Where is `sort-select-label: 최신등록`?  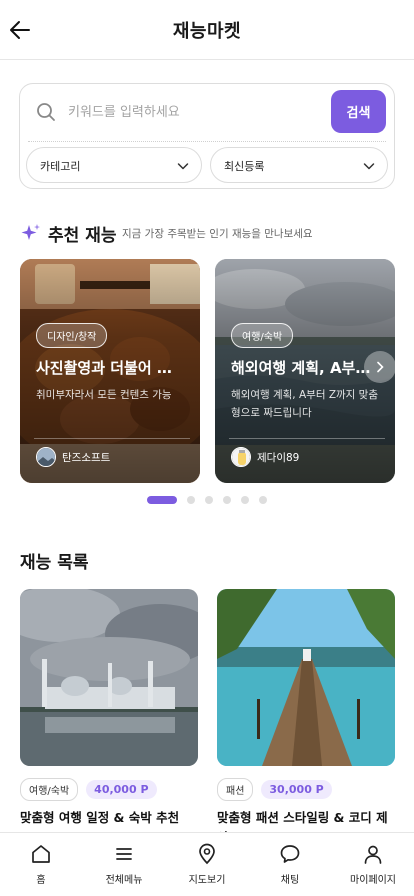 sort-select-label: 최신등록 is located at coordinates (244, 166).